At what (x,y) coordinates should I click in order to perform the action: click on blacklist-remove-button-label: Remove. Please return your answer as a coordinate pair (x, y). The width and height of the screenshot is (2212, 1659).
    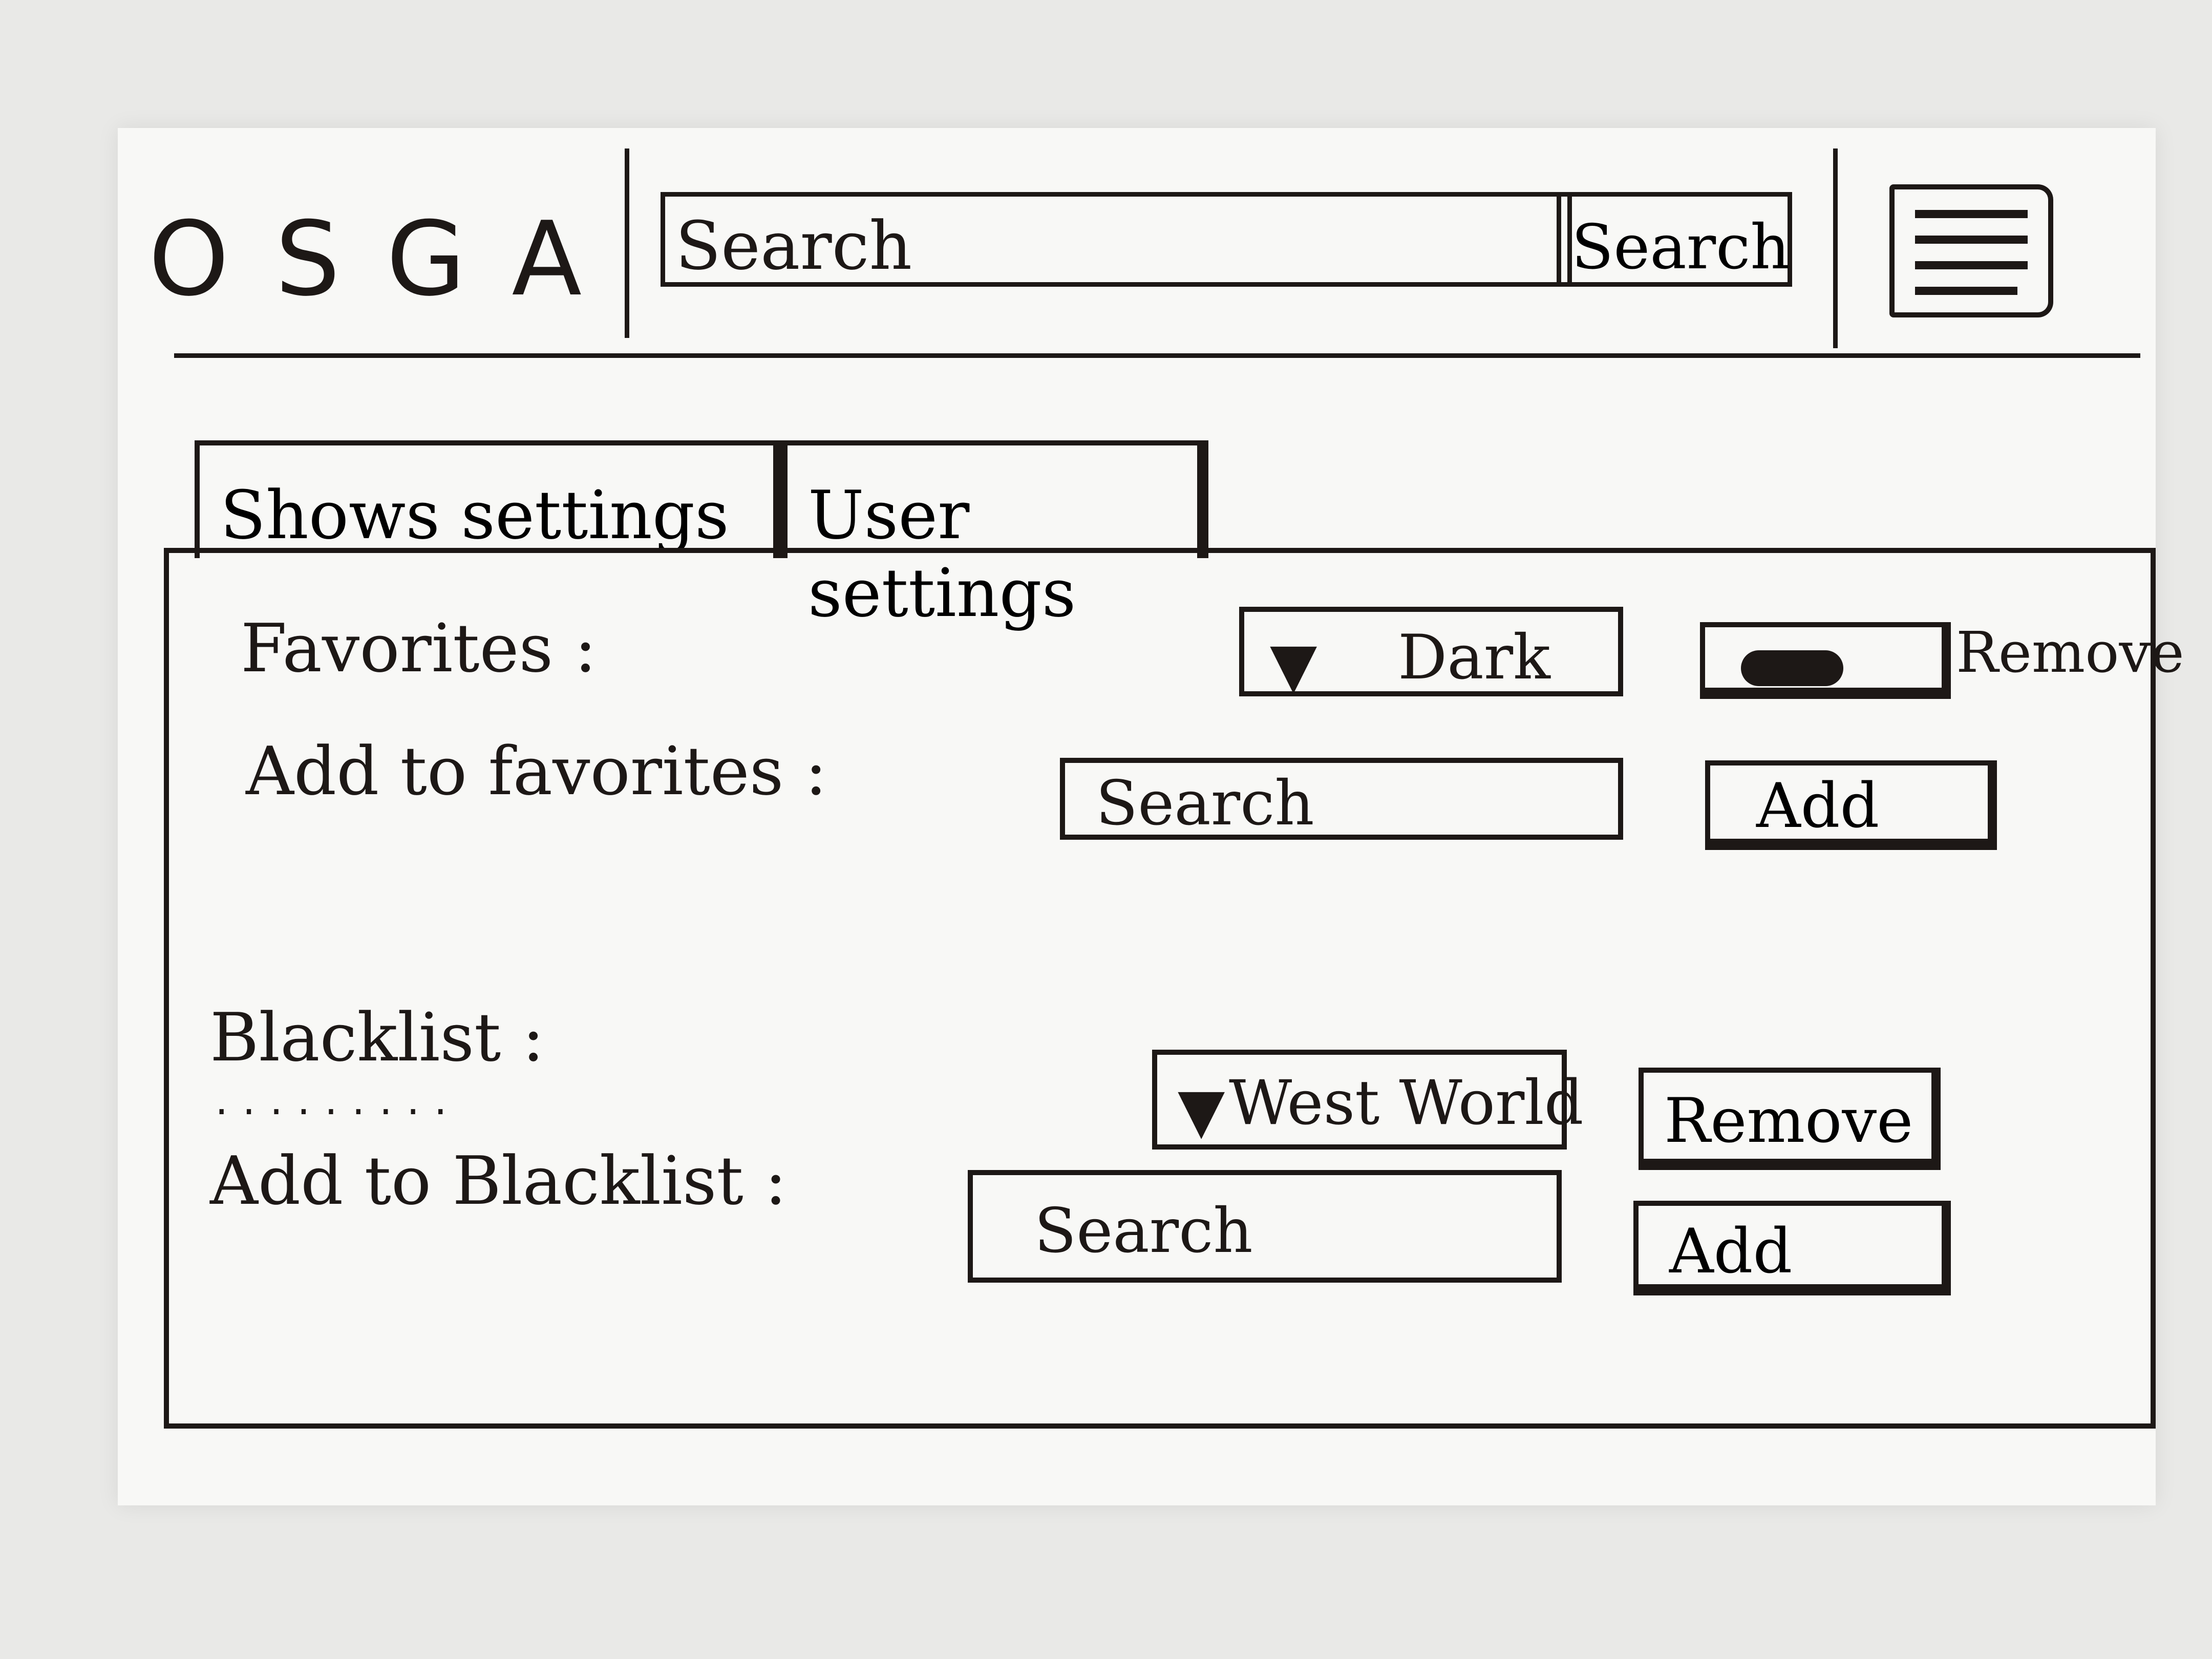
    Looking at the image, I should click on (1789, 1121).